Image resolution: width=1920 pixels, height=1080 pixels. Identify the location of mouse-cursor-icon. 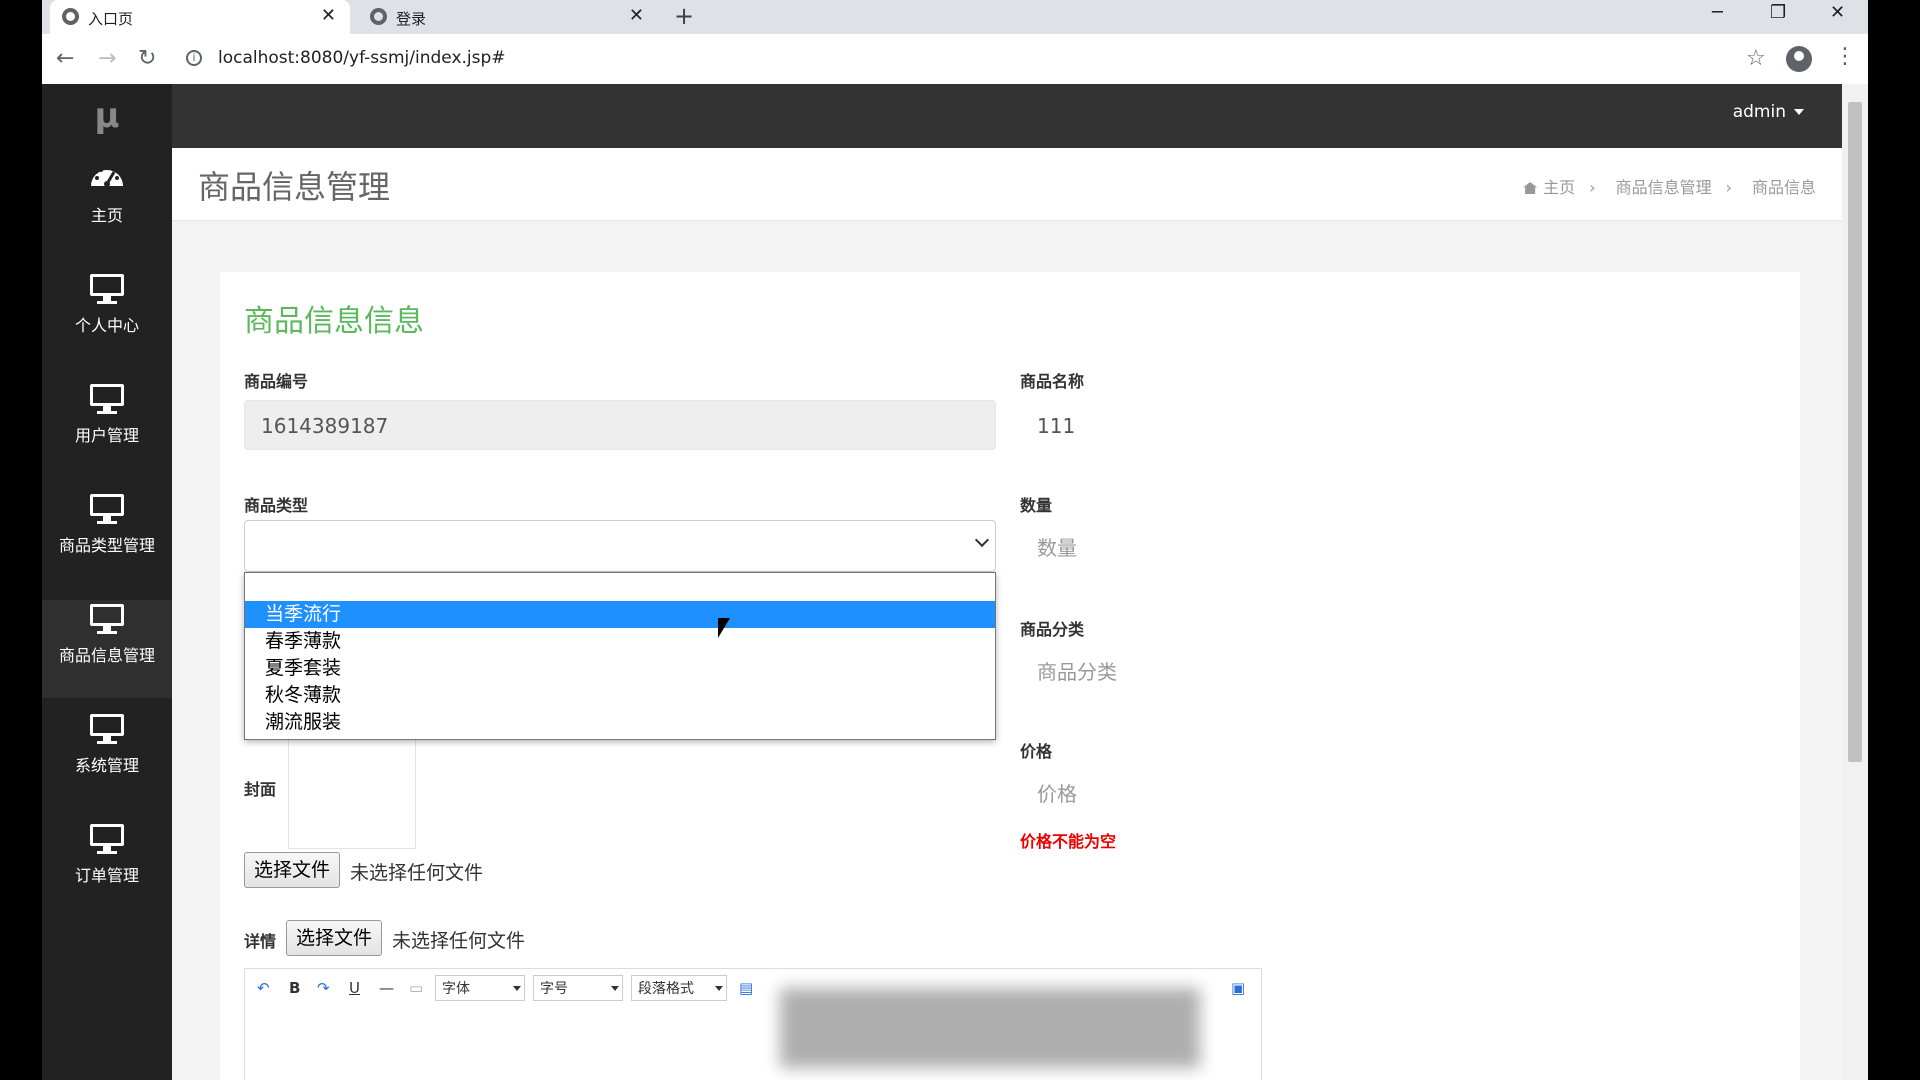
(724, 628).